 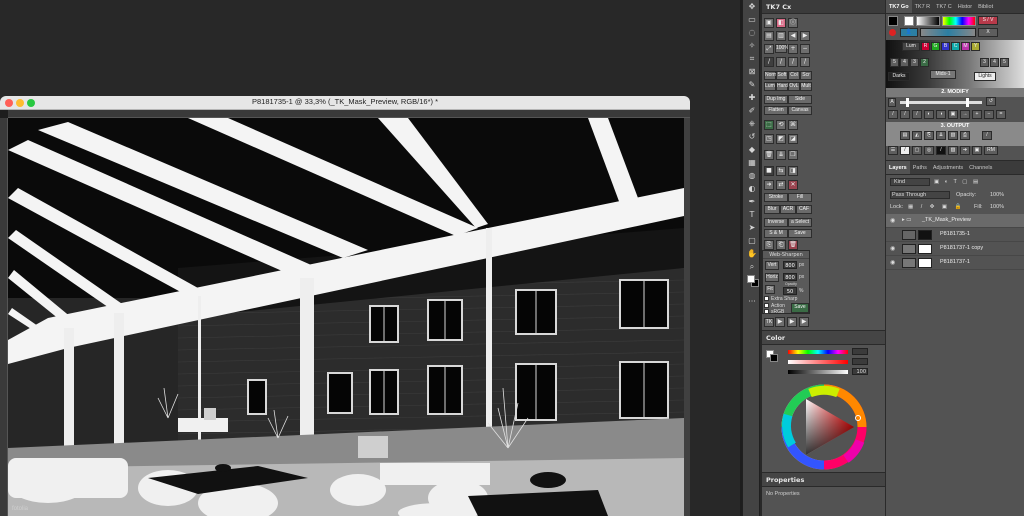 I want to click on white-swatch, so click(x=909, y=21).